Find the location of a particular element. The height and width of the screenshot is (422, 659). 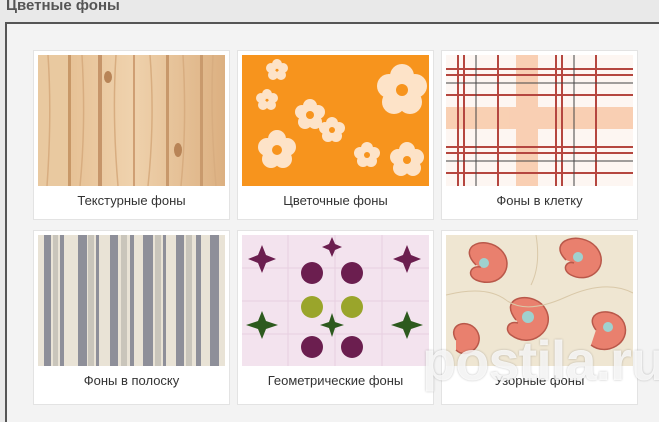

category-card-stripes: Фоны в полоску is located at coordinates (131, 317).